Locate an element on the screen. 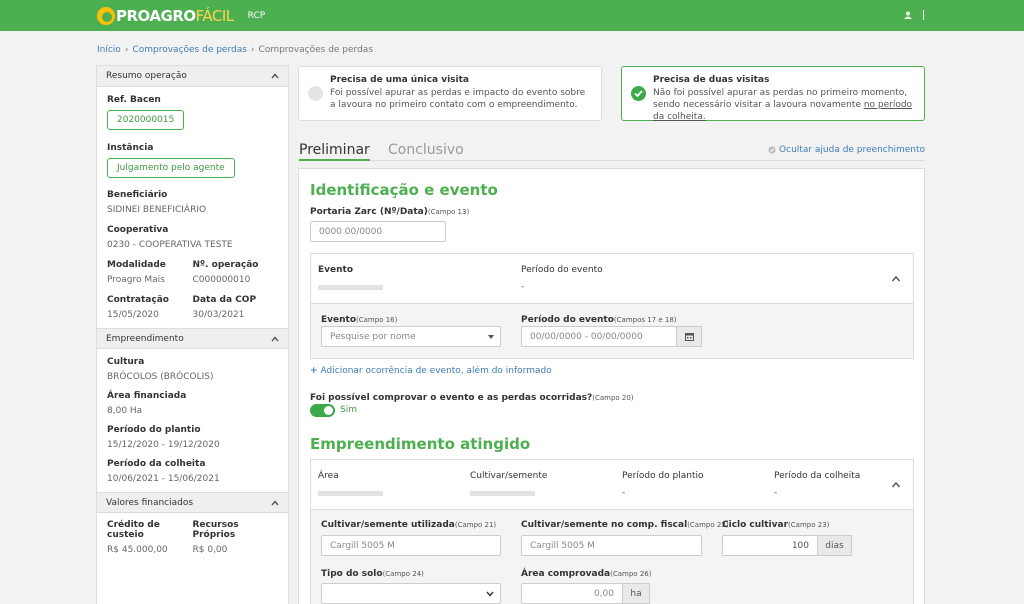 The image size is (1024, 604). instancia-label: Instância is located at coordinates (130, 148).